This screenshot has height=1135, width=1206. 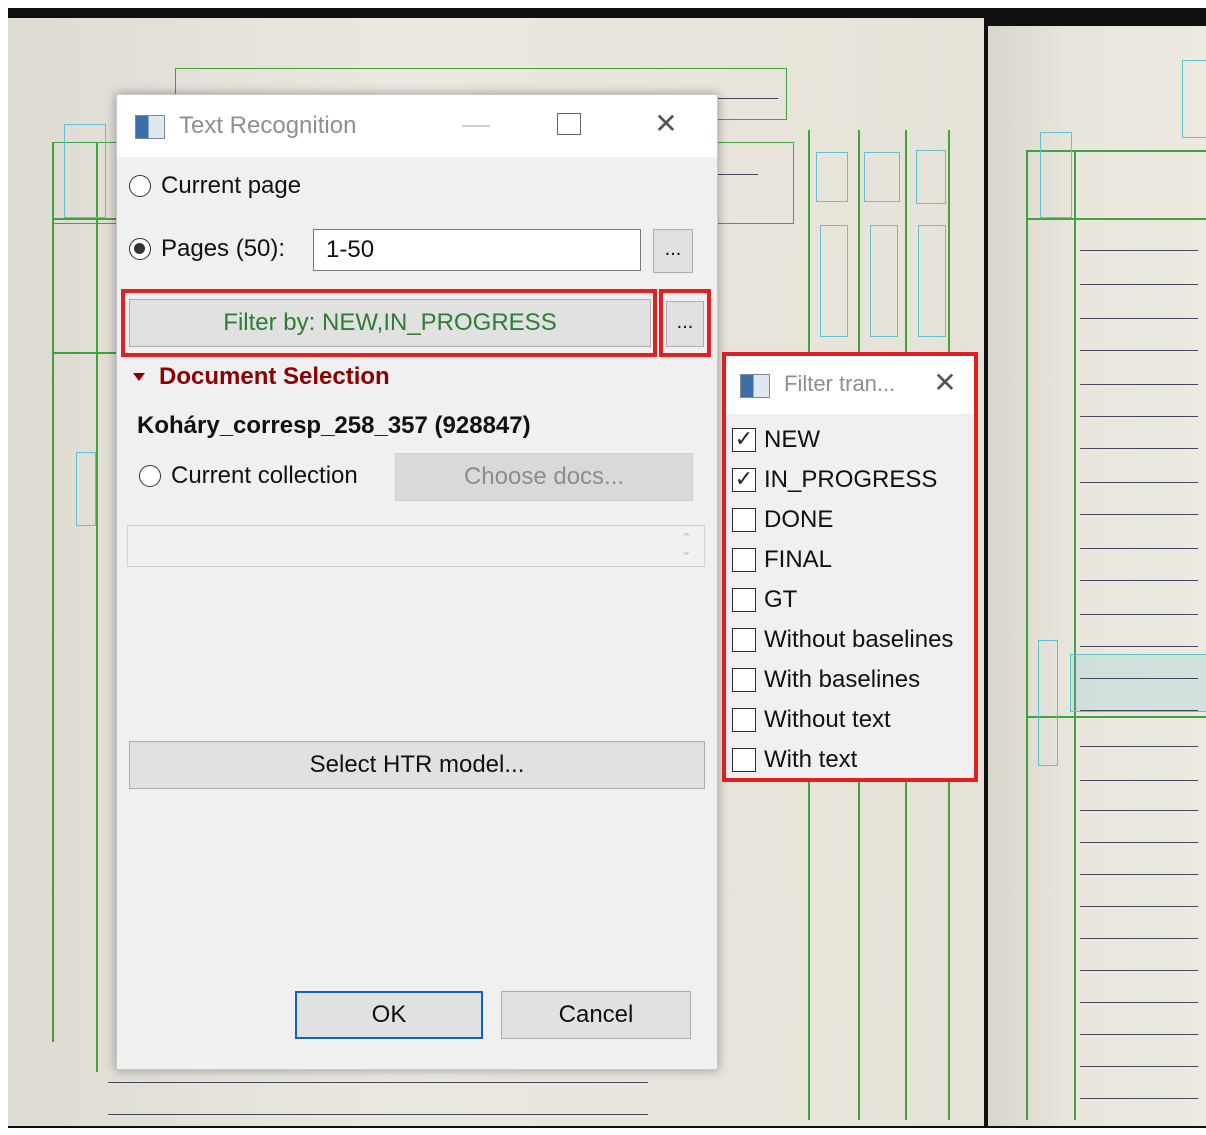 What do you see at coordinates (140, 186) in the screenshot?
I see `current-page-radio` at bounding box center [140, 186].